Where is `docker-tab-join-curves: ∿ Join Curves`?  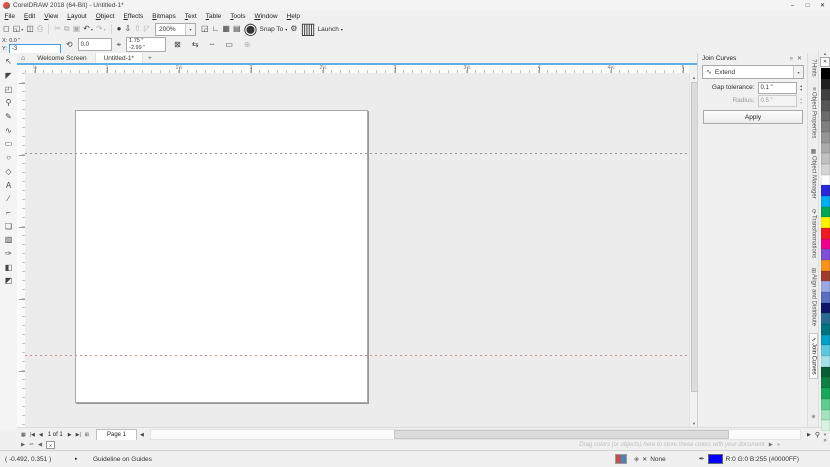
docker-tab-join-curves: ∿ Join Curves is located at coordinates (813, 355).